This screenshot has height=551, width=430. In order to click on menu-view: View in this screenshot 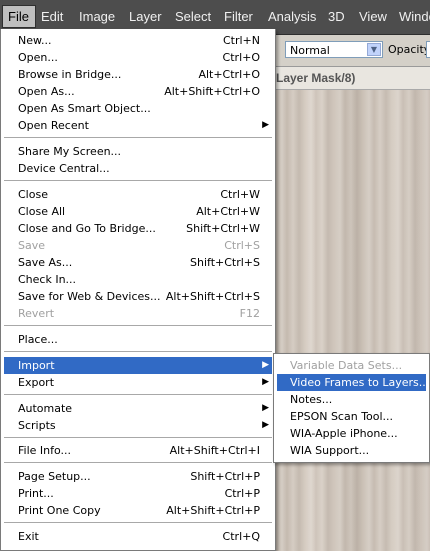, I will do `click(373, 16)`.